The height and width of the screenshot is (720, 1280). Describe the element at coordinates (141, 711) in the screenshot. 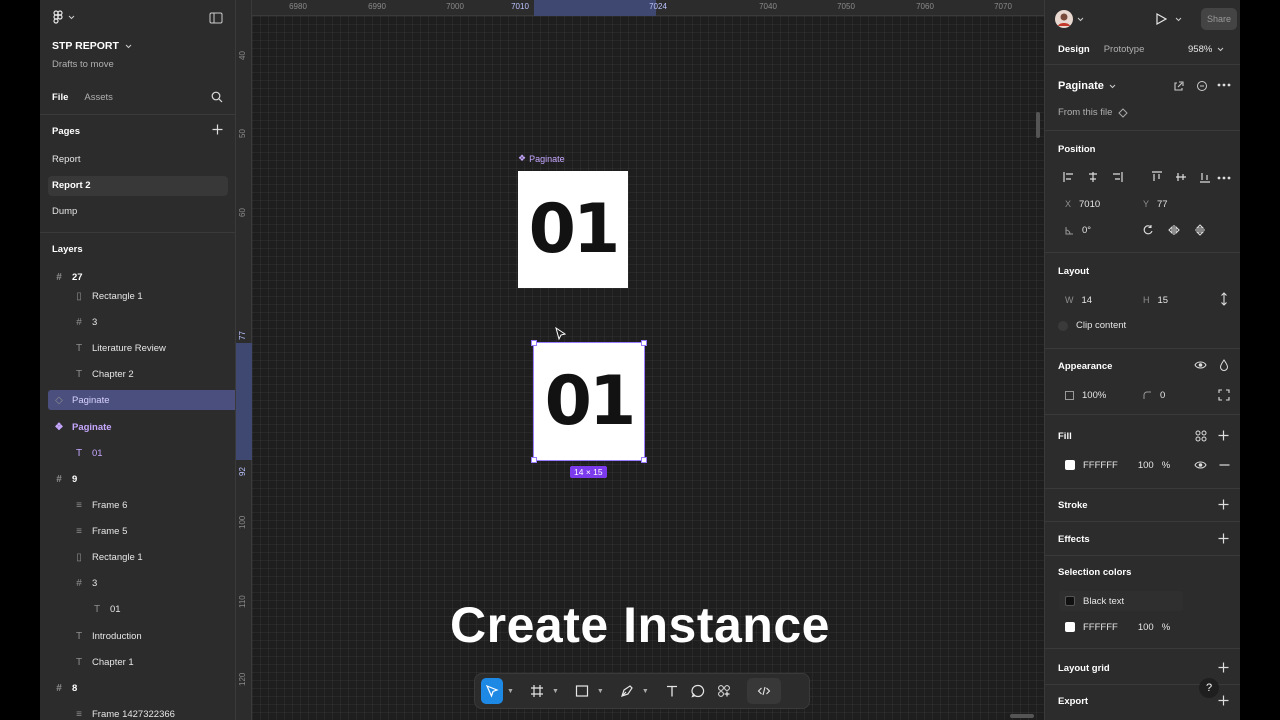

I see `layer-item: ≡ Frame 1427322366` at that location.